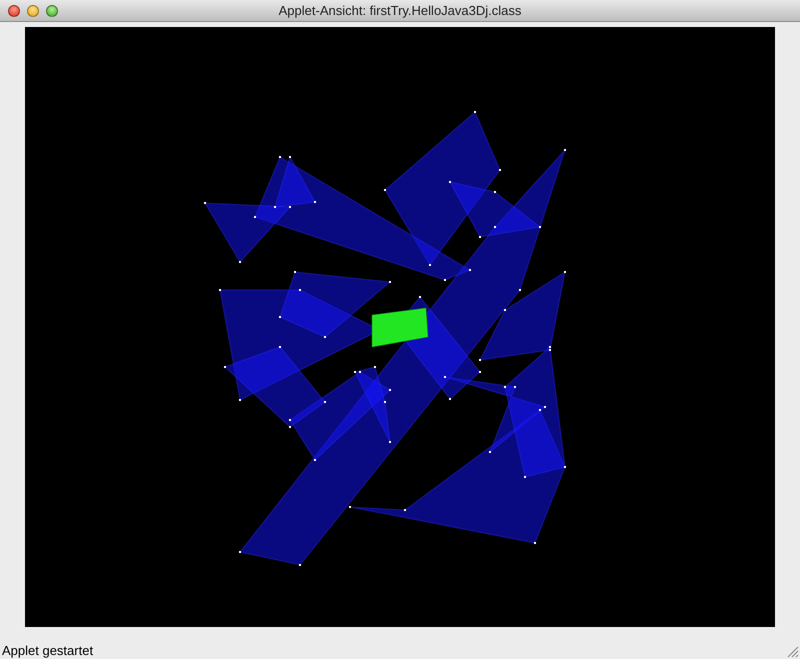 The width and height of the screenshot is (800, 659). Describe the element at coordinates (47, 651) in the screenshot. I see `status-text: Applet gestartet` at that location.